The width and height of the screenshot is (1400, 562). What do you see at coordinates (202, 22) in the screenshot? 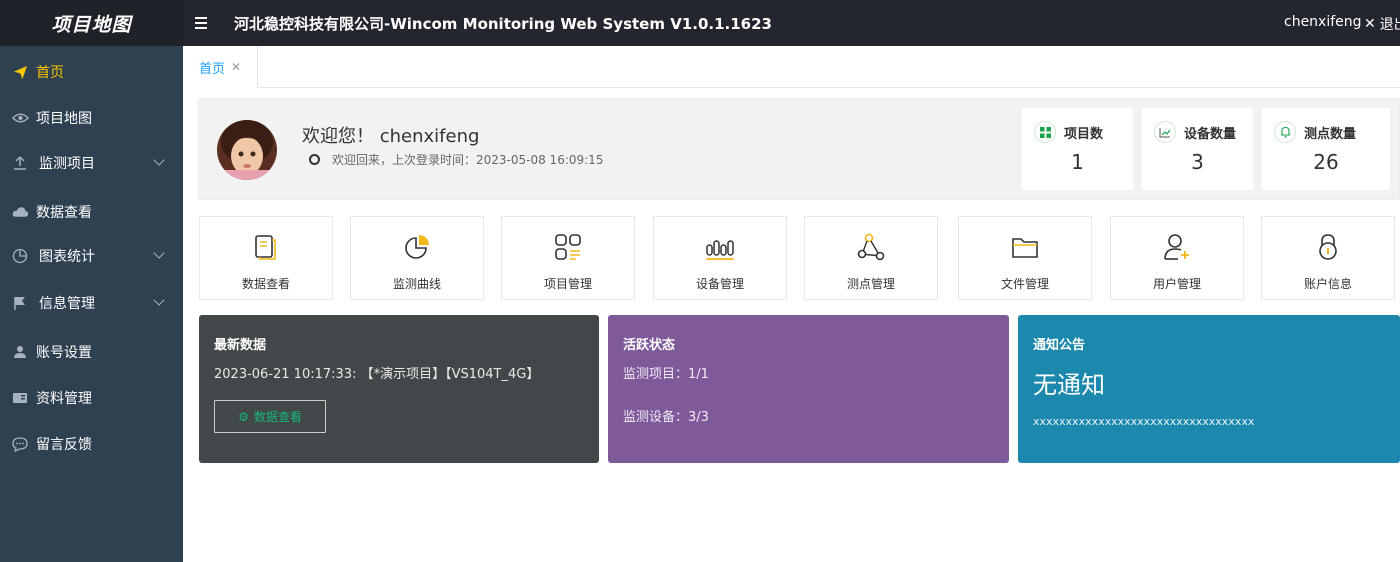
I see `menu-toggle-icon` at bounding box center [202, 22].